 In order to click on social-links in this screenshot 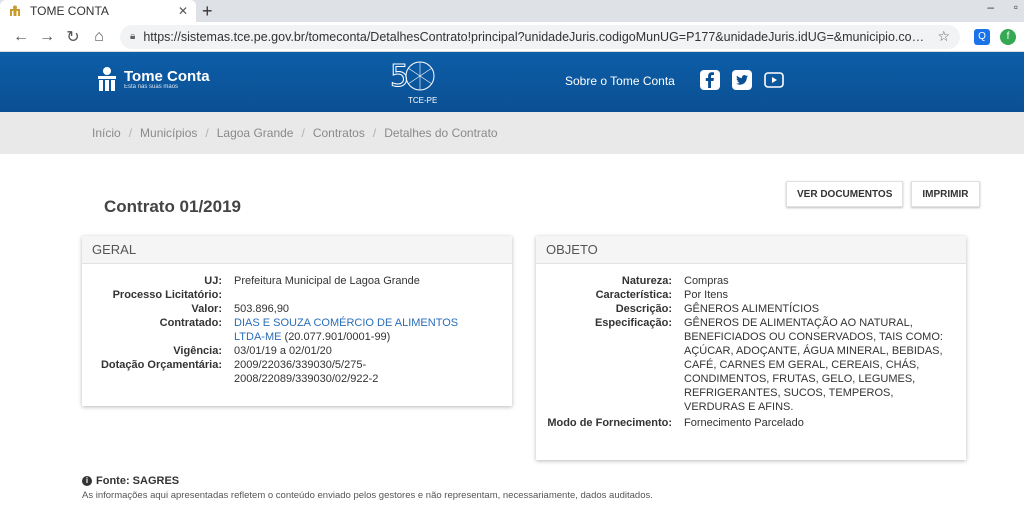, I will do `click(742, 80)`.